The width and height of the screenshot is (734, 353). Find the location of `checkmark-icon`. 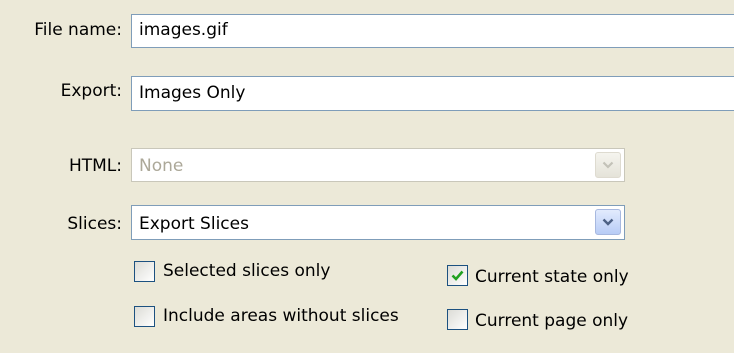

checkmark-icon is located at coordinates (457, 275).